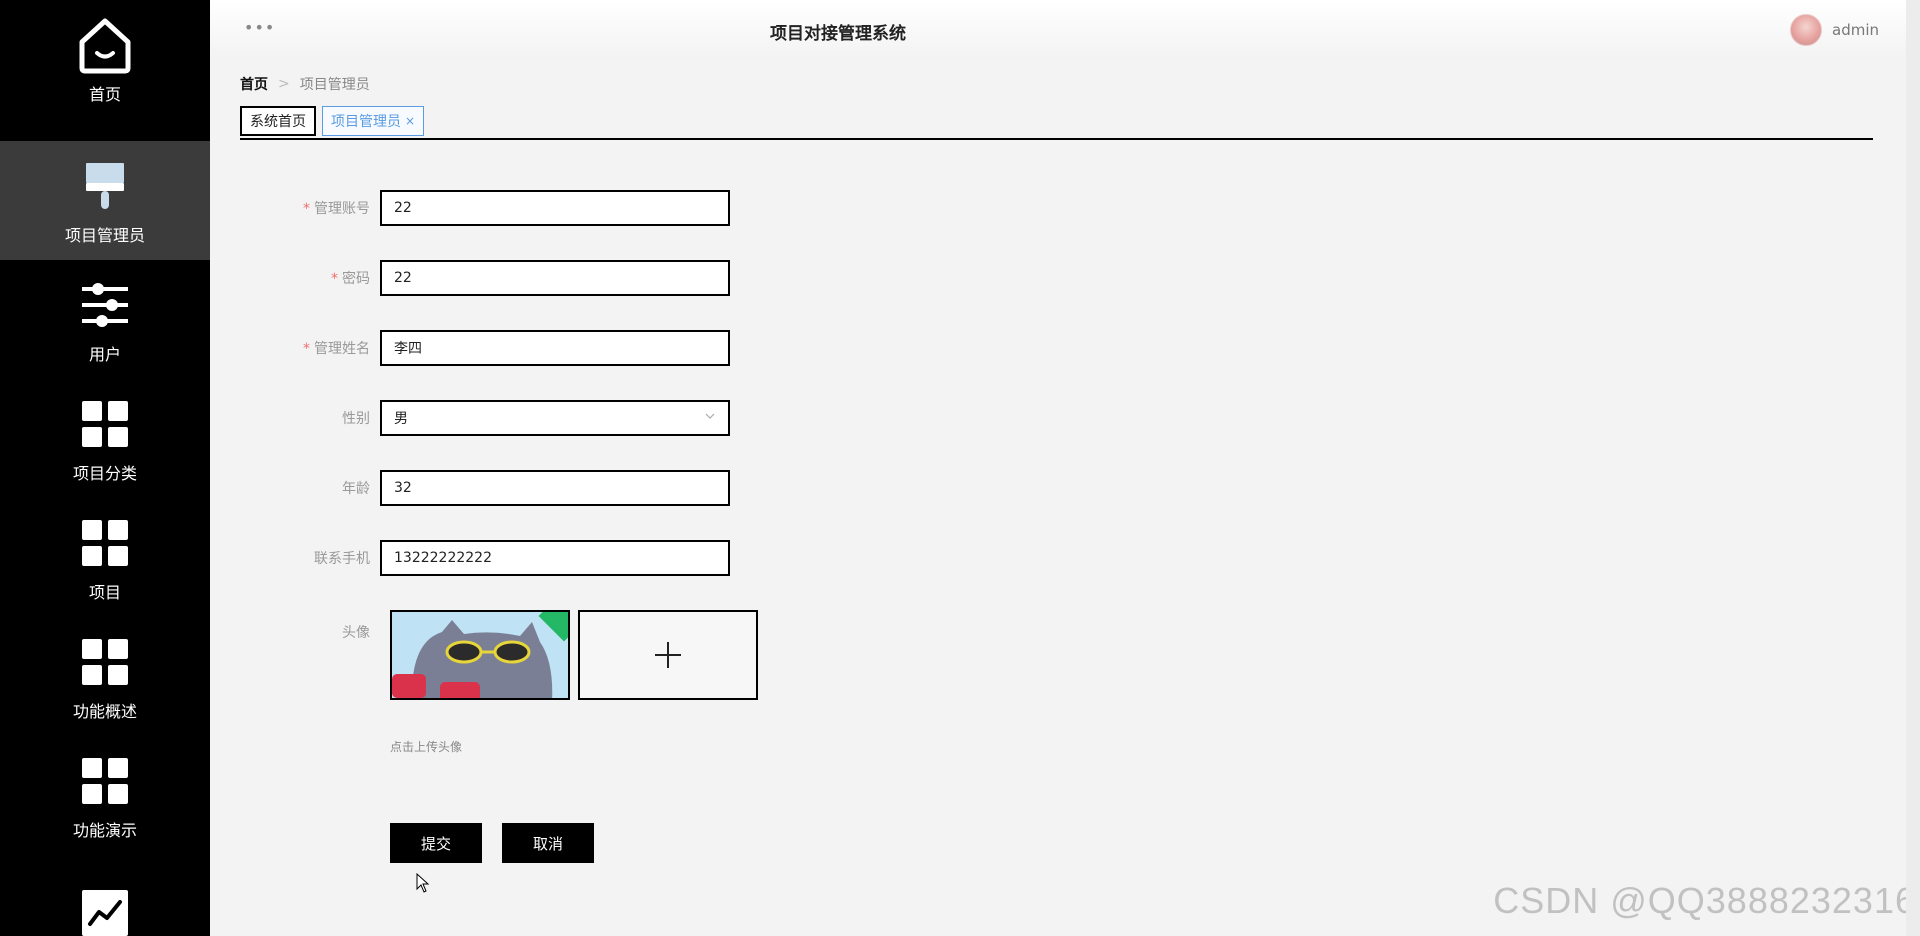 The width and height of the screenshot is (1920, 936). What do you see at coordinates (104, 94) in the screenshot?
I see `sidebar-item-label: 首页` at bounding box center [104, 94].